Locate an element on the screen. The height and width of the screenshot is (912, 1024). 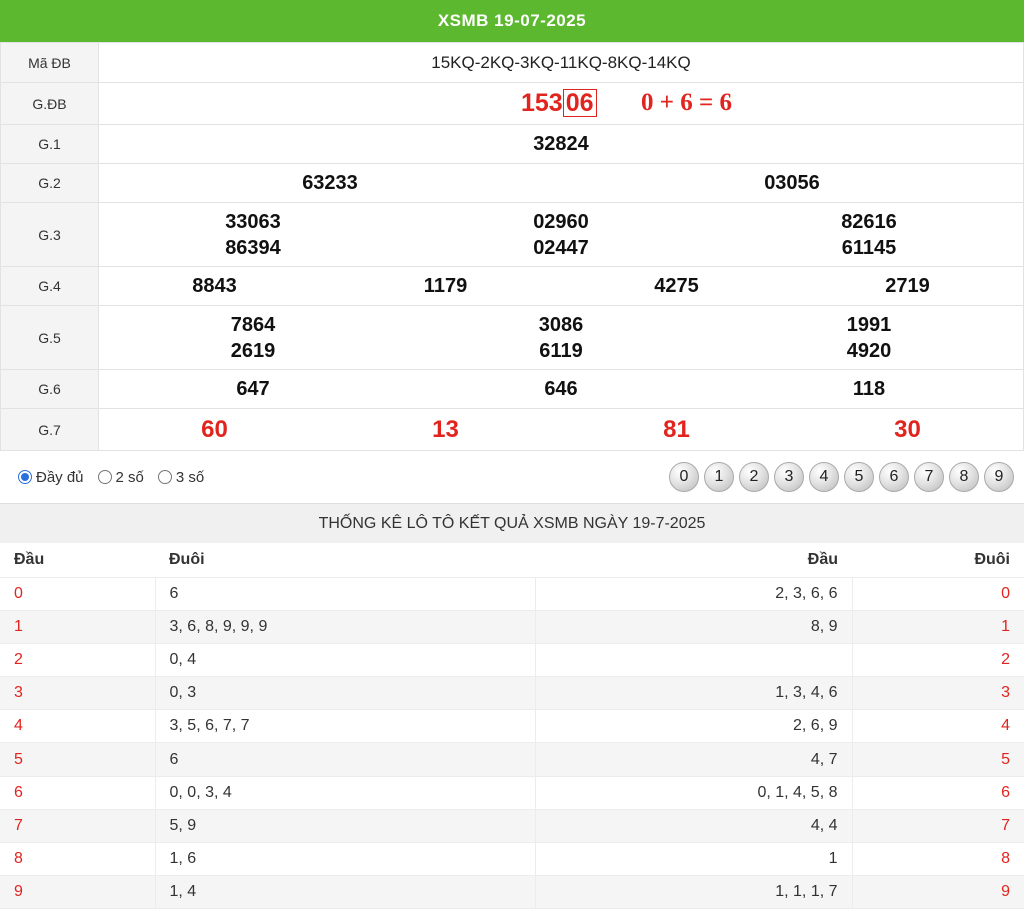
label-g-db: G.ĐB is located at coordinates (49, 103).